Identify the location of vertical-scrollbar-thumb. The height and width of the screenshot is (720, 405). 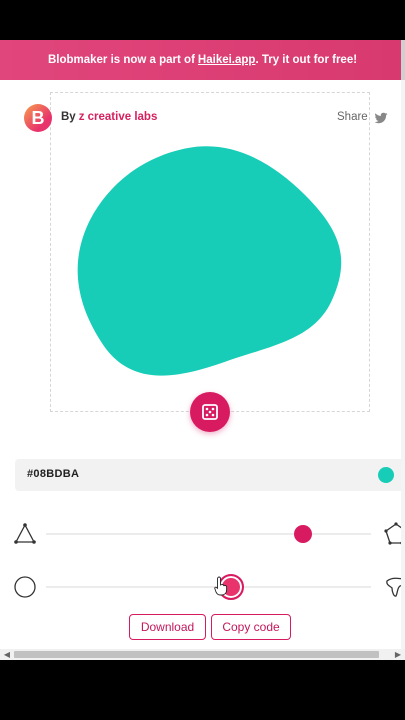
(403, 60).